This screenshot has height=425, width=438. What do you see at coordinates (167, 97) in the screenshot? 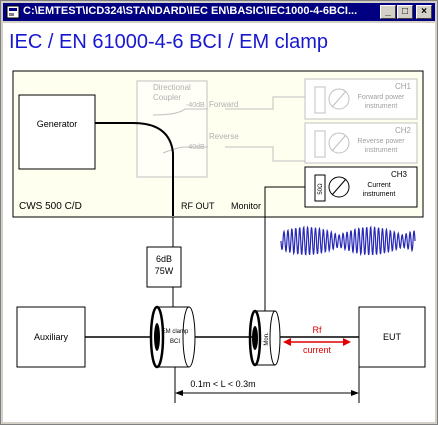
I see `coupler-label-2: Coupler` at bounding box center [167, 97].